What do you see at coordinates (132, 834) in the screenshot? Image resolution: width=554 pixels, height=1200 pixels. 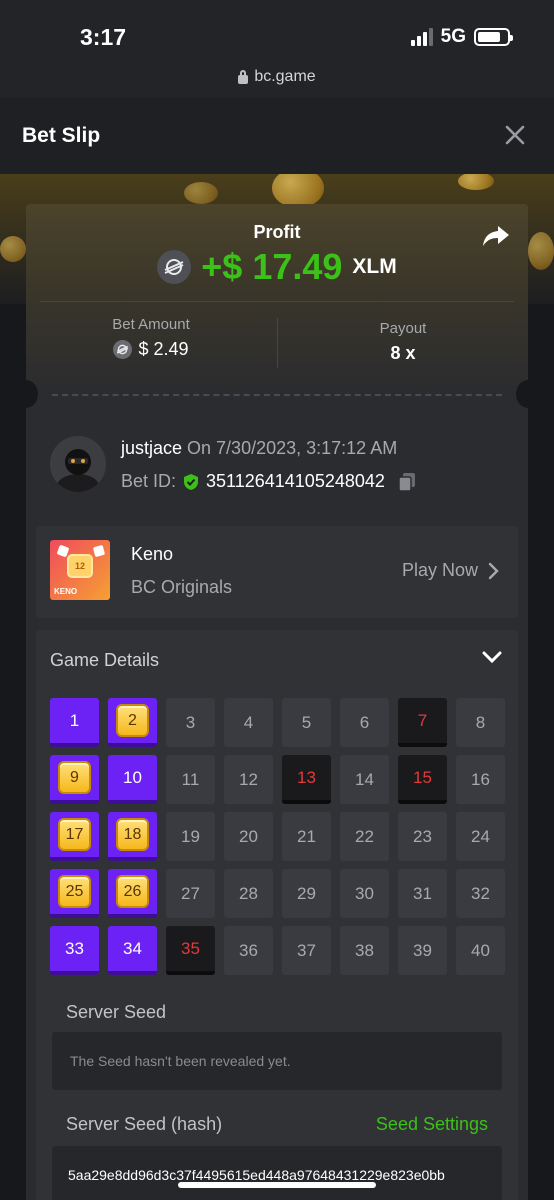 I see `keno-hit-gem: 18` at bounding box center [132, 834].